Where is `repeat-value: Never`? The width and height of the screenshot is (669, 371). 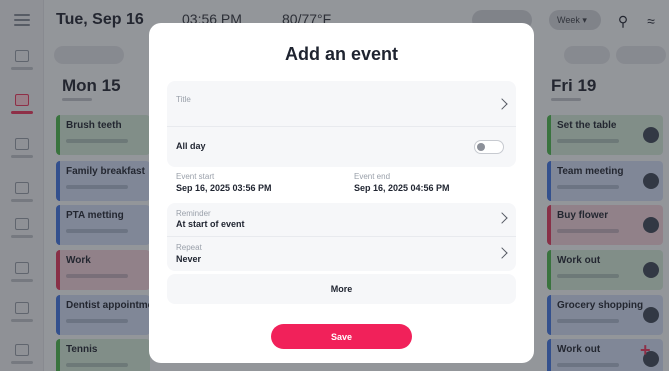
repeat-value: Never is located at coordinates (189, 259).